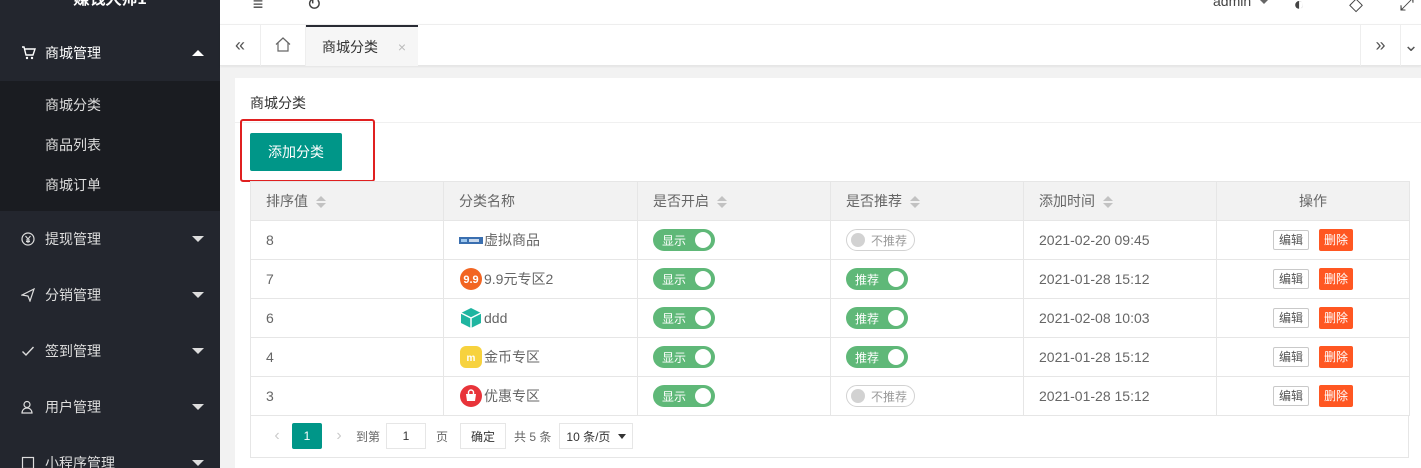 This screenshot has width=1421, height=468. What do you see at coordinates (368, 436) in the screenshot?
I see `goto-label: 到第` at bounding box center [368, 436].